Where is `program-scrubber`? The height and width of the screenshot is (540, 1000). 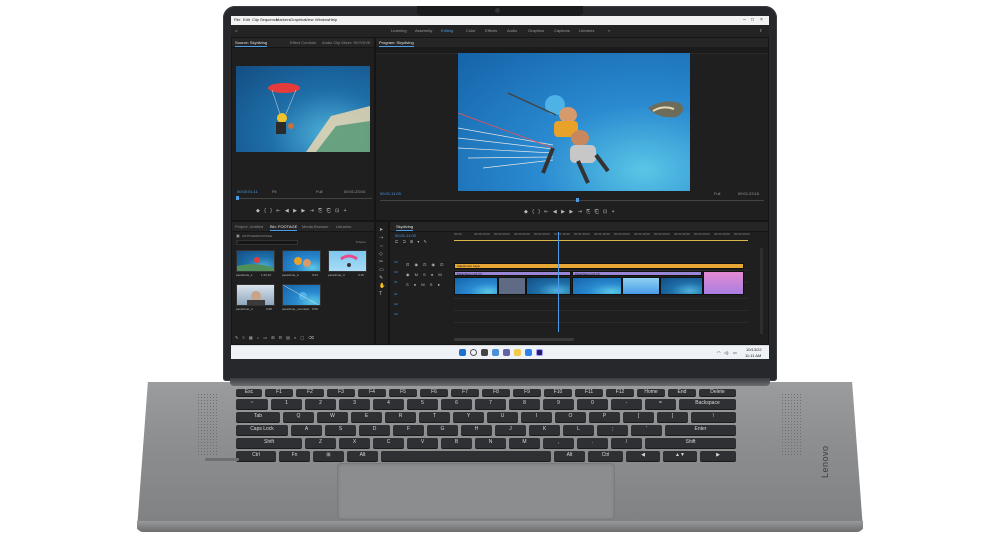
program-scrubber is located at coordinates (572, 200).